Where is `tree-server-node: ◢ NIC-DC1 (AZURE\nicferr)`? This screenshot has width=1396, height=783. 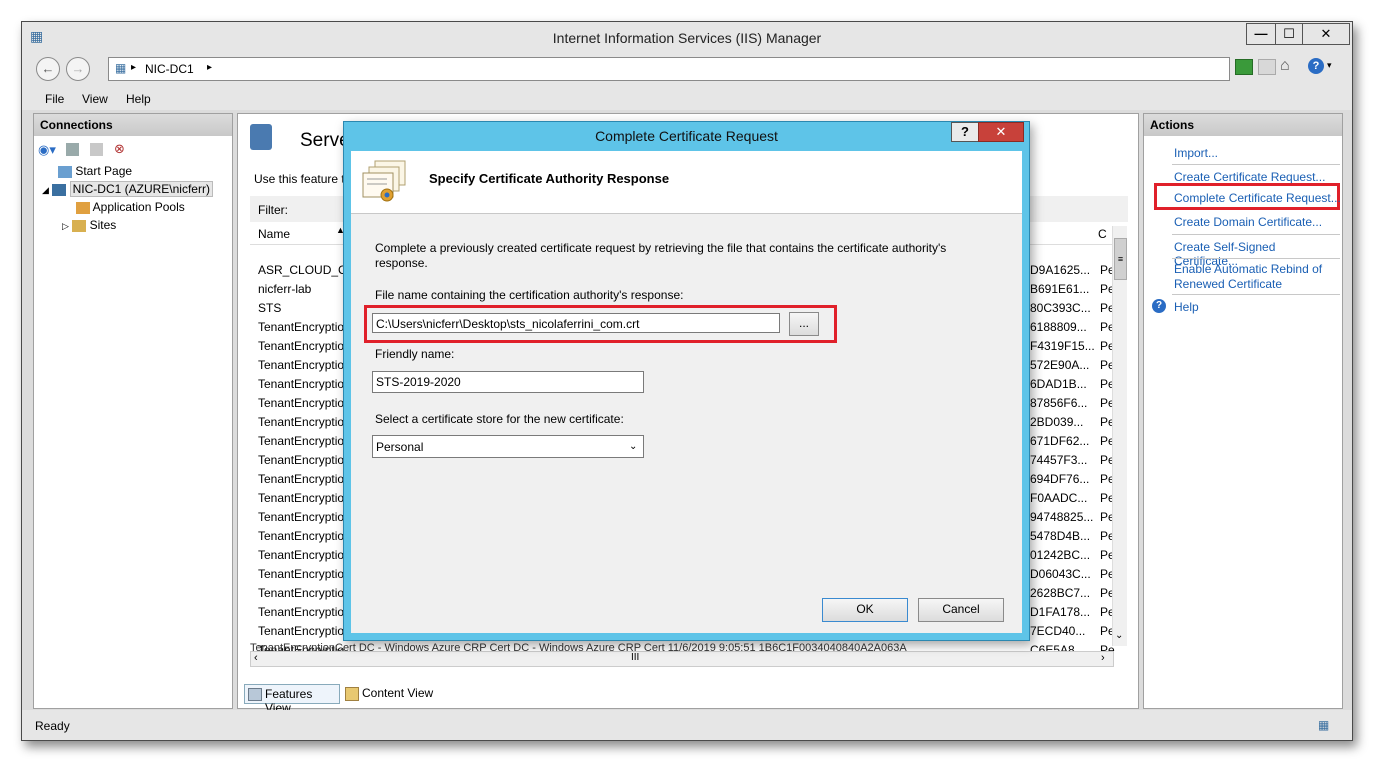 tree-server-node: ◢ NIC-DC1 (AZURE\nicferr) is located at coordinates (127, 189).